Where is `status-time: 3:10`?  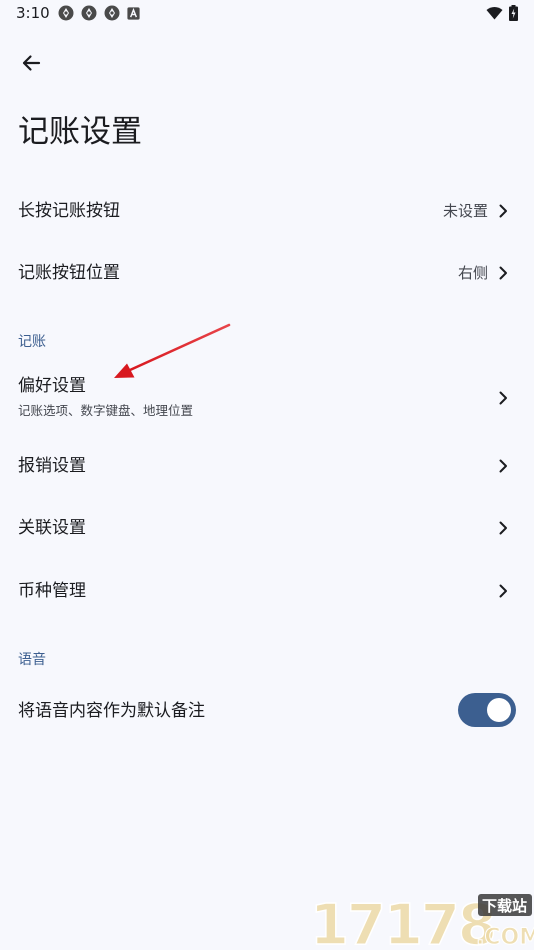 status-time: 3:10 is located at coordinates (33, 13).